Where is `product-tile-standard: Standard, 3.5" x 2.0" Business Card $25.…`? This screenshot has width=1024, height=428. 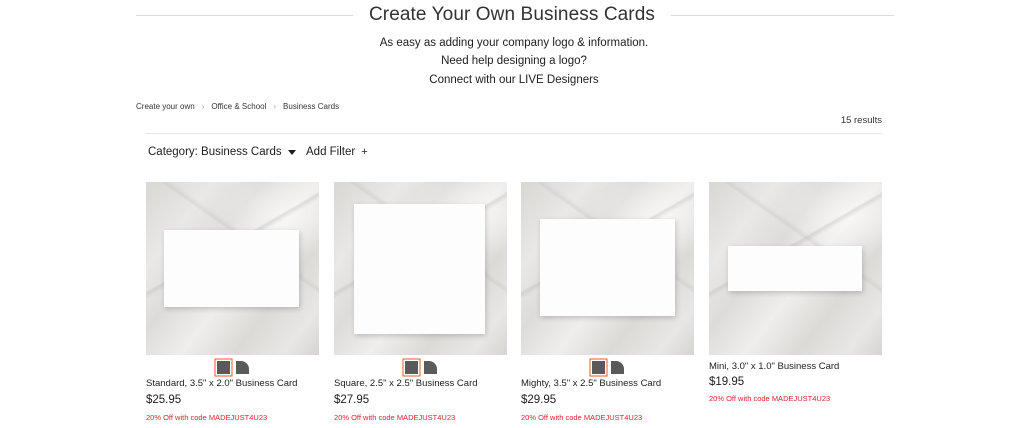 product-tile-standard: Standard, 3.5" x 2.0" Business Card $25.… is located at coordinates (232, 302).